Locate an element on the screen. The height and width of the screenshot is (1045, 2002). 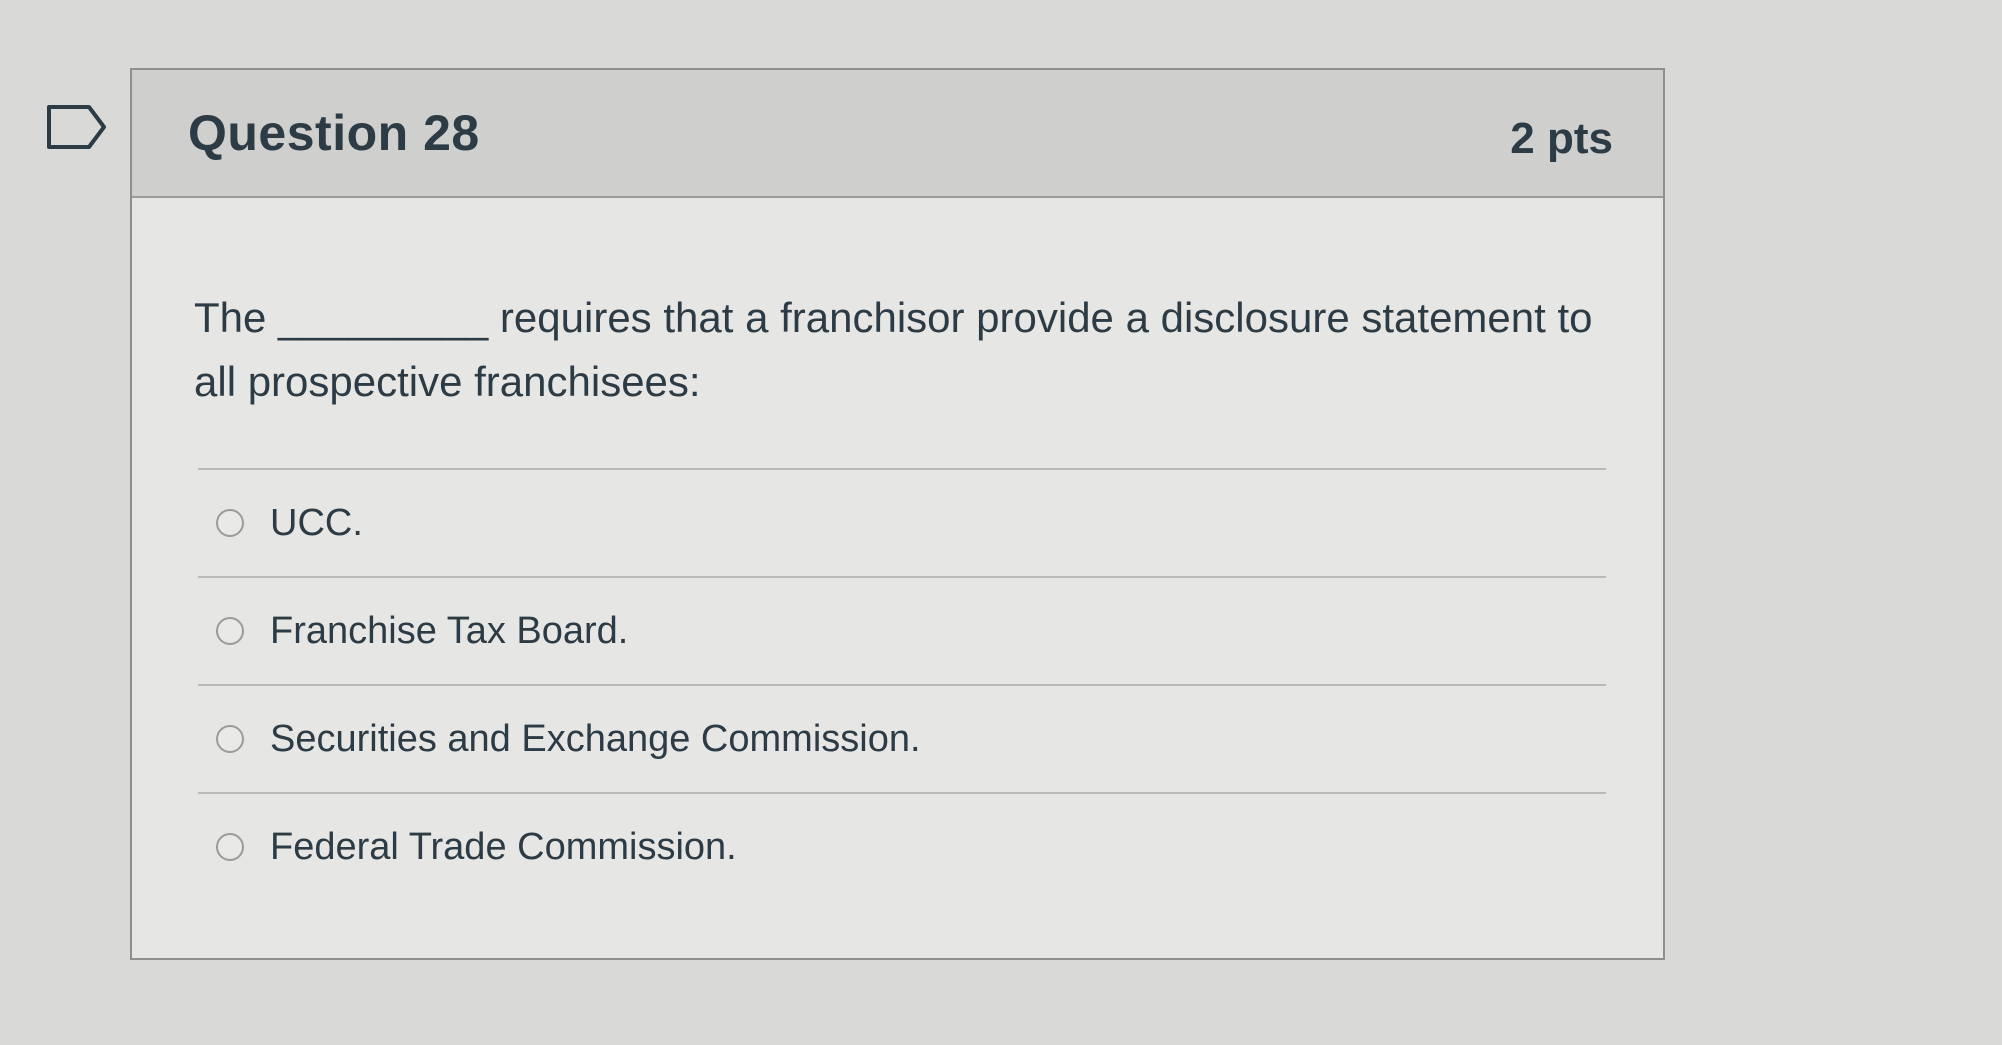
answer-option-sec: Securities and Exchange Commission. is located at coordinates (902, 739).